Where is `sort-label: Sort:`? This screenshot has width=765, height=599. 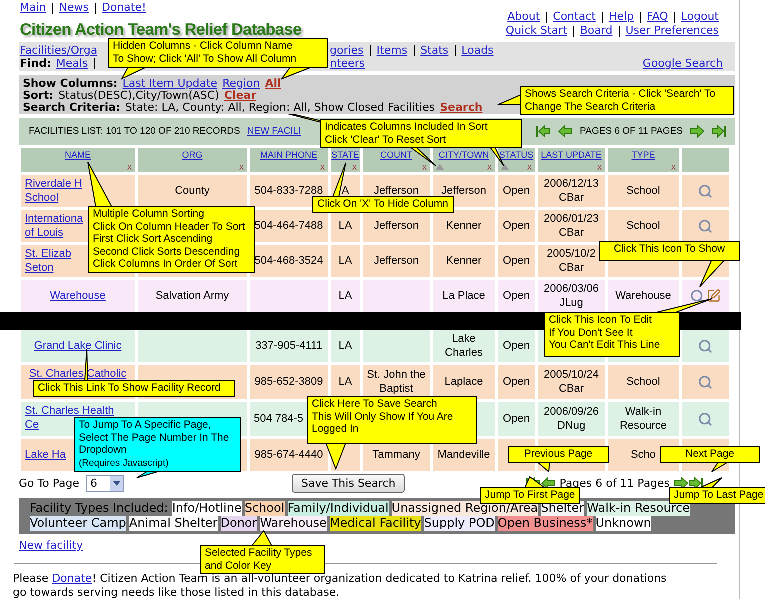
sort-label: Sort: is located at coordinates (38, 96).